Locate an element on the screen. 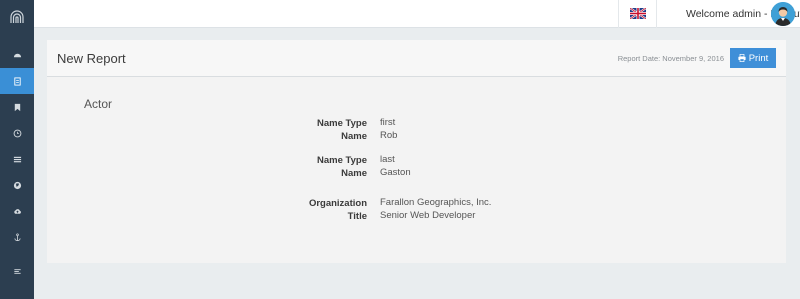  sidebar is located at coordinates (17, 149).